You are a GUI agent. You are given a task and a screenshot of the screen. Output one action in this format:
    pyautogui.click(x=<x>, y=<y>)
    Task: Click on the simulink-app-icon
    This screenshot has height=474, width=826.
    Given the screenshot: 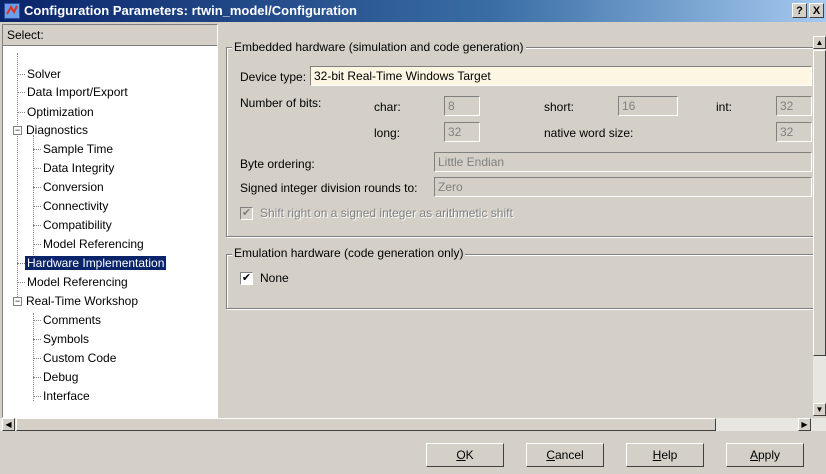 What is the action you would take?
    pyautogui.click(x=12, y=11)
    